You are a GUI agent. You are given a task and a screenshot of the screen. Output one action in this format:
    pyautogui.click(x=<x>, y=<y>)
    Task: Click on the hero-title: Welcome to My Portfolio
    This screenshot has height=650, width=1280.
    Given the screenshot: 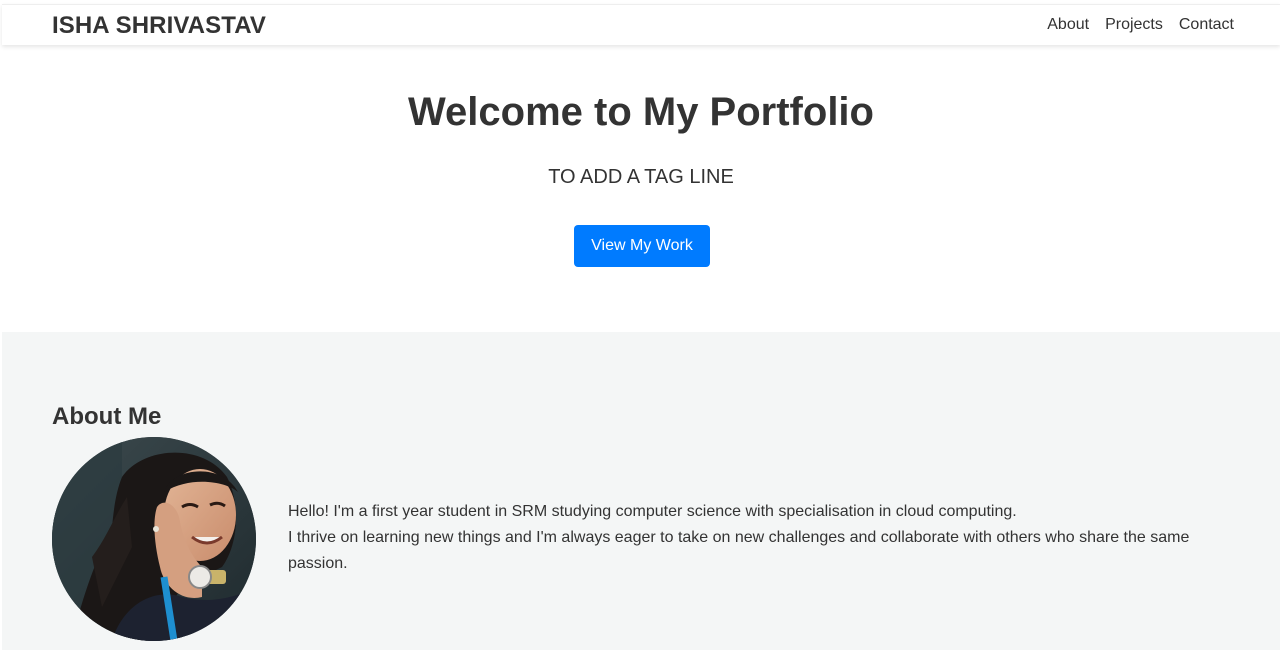 What is the action you would take?
    pyautogui.click(x=641, y=112)
    